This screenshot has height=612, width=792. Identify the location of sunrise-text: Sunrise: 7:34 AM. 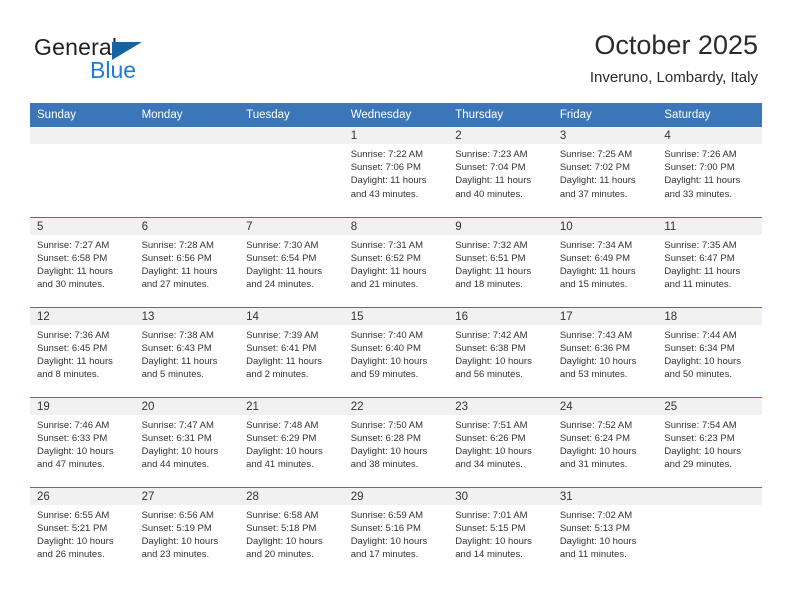
(596, 245).